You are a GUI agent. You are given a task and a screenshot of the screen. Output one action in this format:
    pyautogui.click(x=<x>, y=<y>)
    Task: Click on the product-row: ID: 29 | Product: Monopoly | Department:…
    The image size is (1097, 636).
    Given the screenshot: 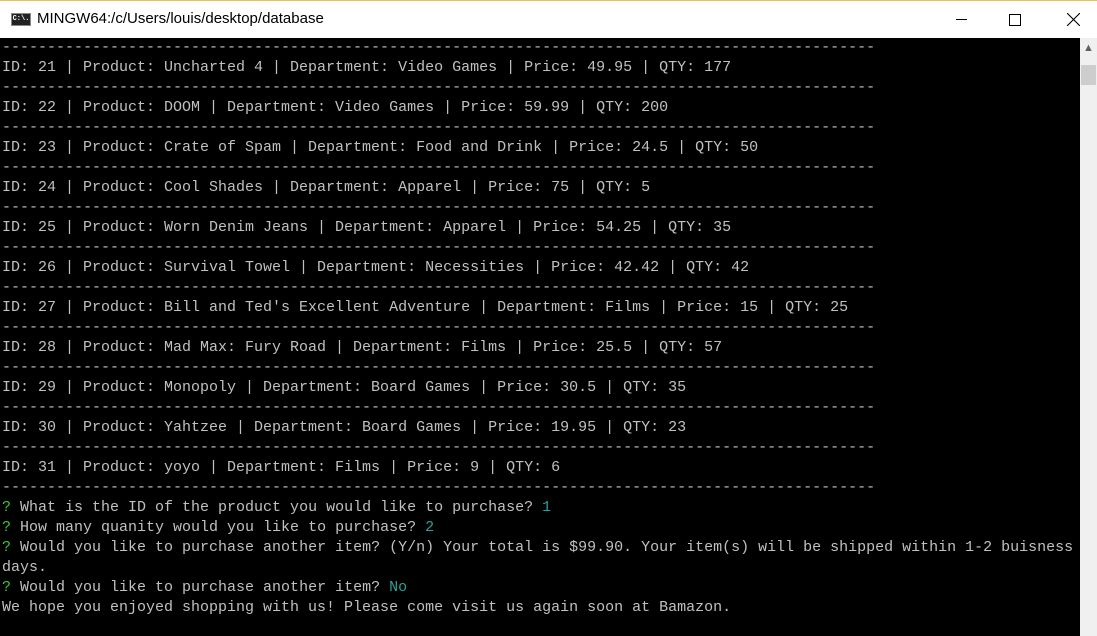 What is the action you would take?
    pyautogui.click(x=540, y=388)
    